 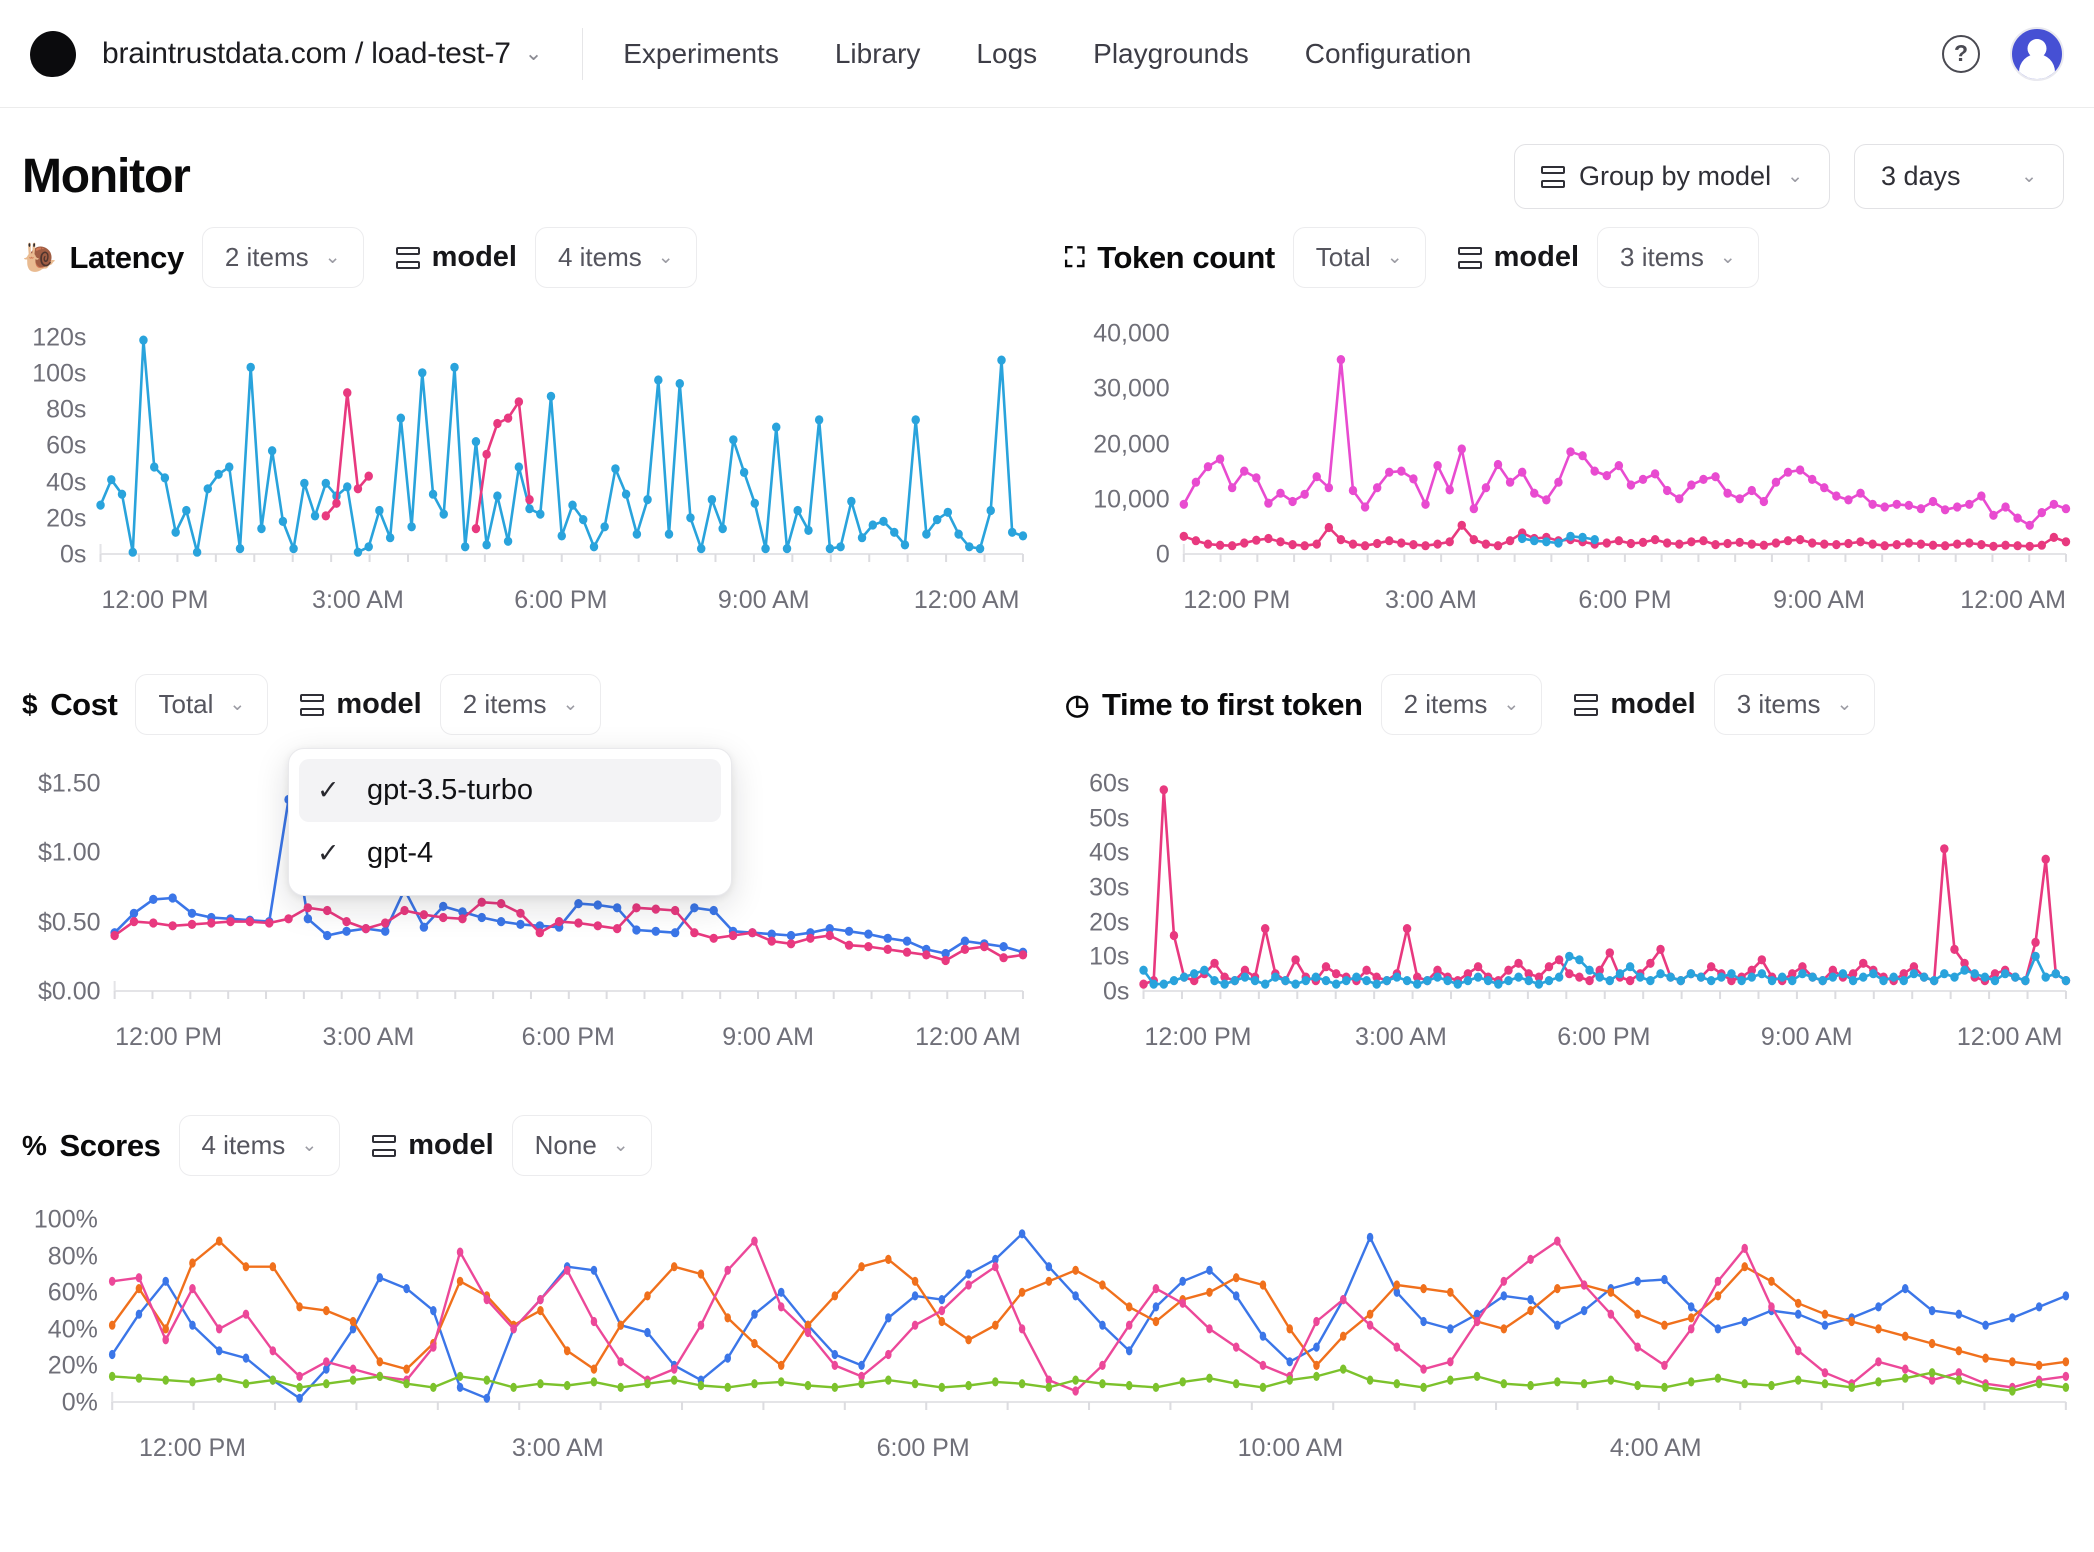 What do you see at coordinates (259, 1145) in the screenshot?
I see `scores-metric-select: 4 items ⌄` at bounding box center [259, 1145].